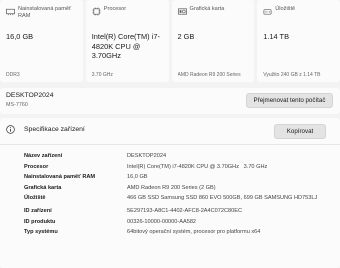 The image size is (340, 268). What do you see at coordinates (45, 12) in the screenshot?
I see `ram-card-label: Nainstalovaná paměť RAM` at bounding box center [45, 12].